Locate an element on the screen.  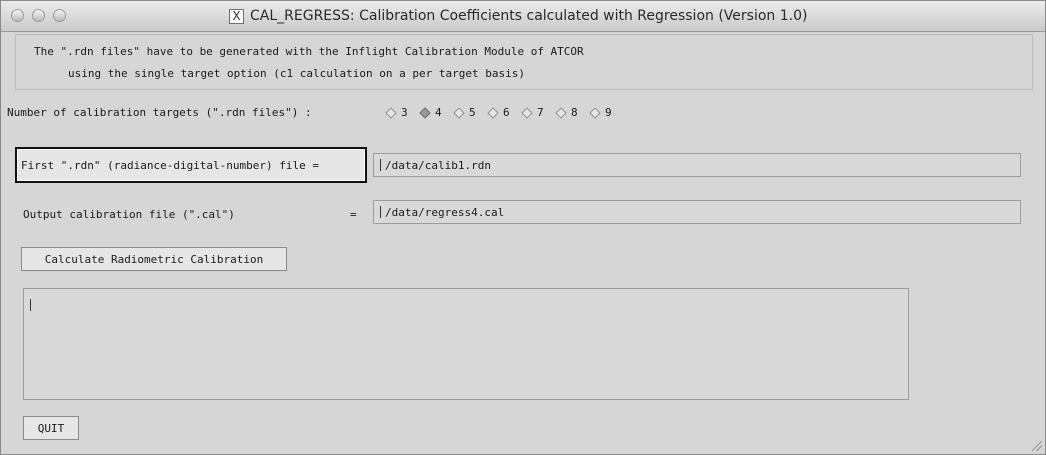
target-option-9: 9 is located at coordinates (600, 112).